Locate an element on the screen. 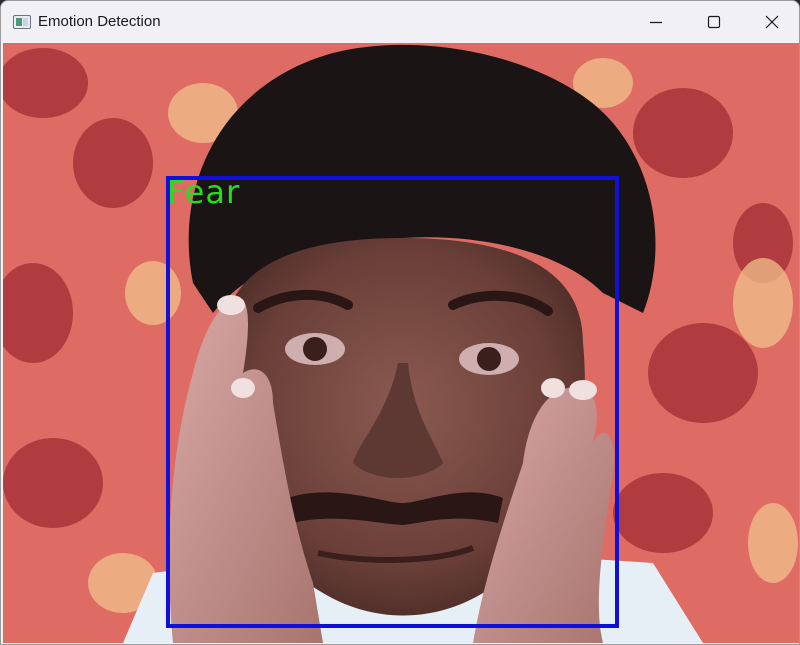 The width and height of the screenshot is (800, 645). close-icon is located at coordinates (772, 22).